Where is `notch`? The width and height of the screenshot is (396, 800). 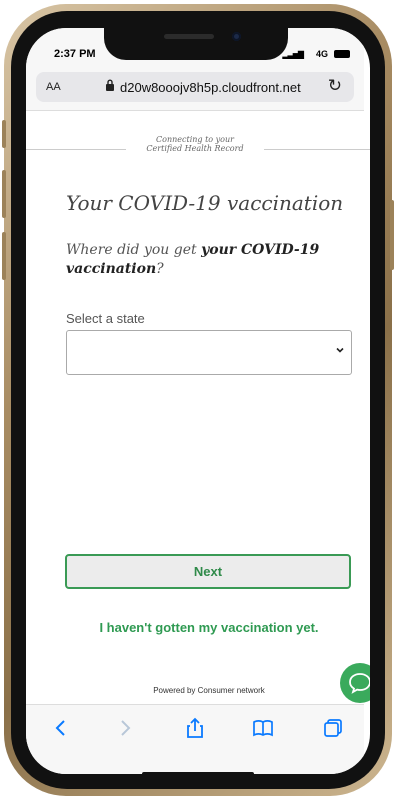
notch is located at coordinates (196, 44).